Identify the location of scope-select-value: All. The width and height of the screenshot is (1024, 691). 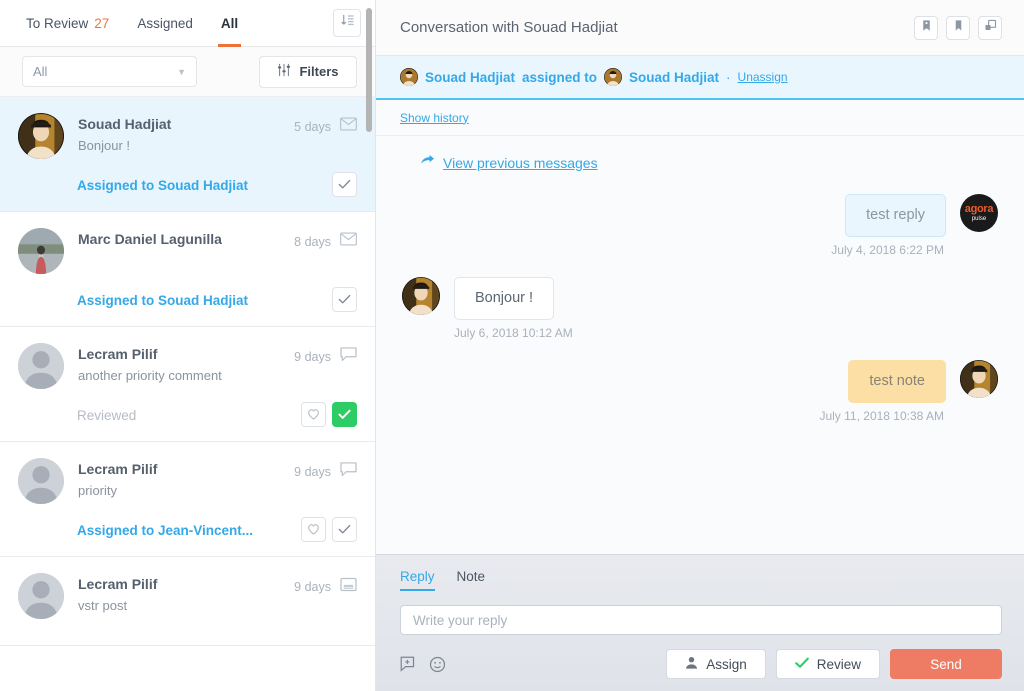
(40, 71).